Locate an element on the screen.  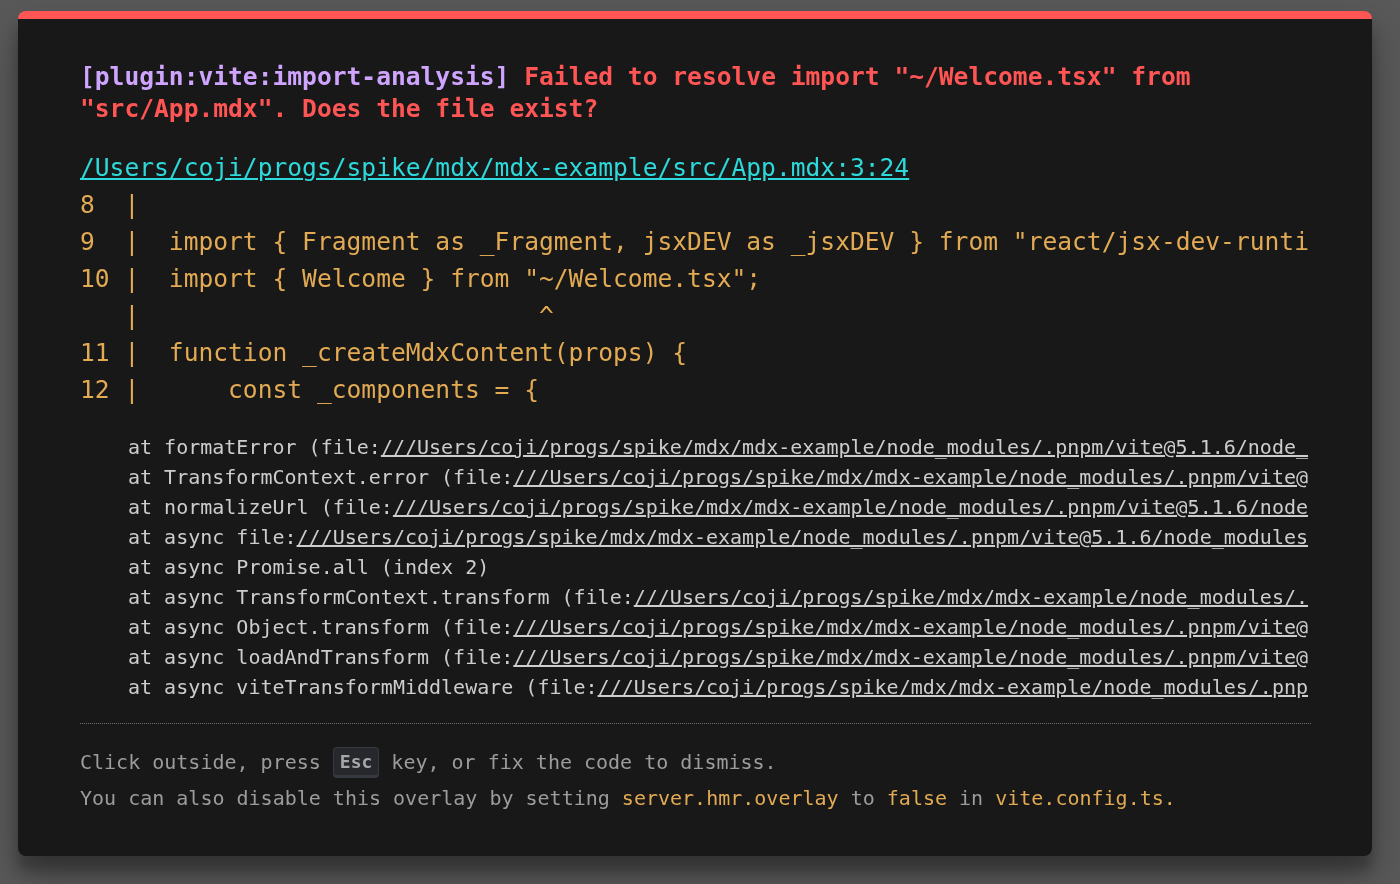
stack-frame-text: at async loadAndTransform (file: is located at coordinates (321, 657).